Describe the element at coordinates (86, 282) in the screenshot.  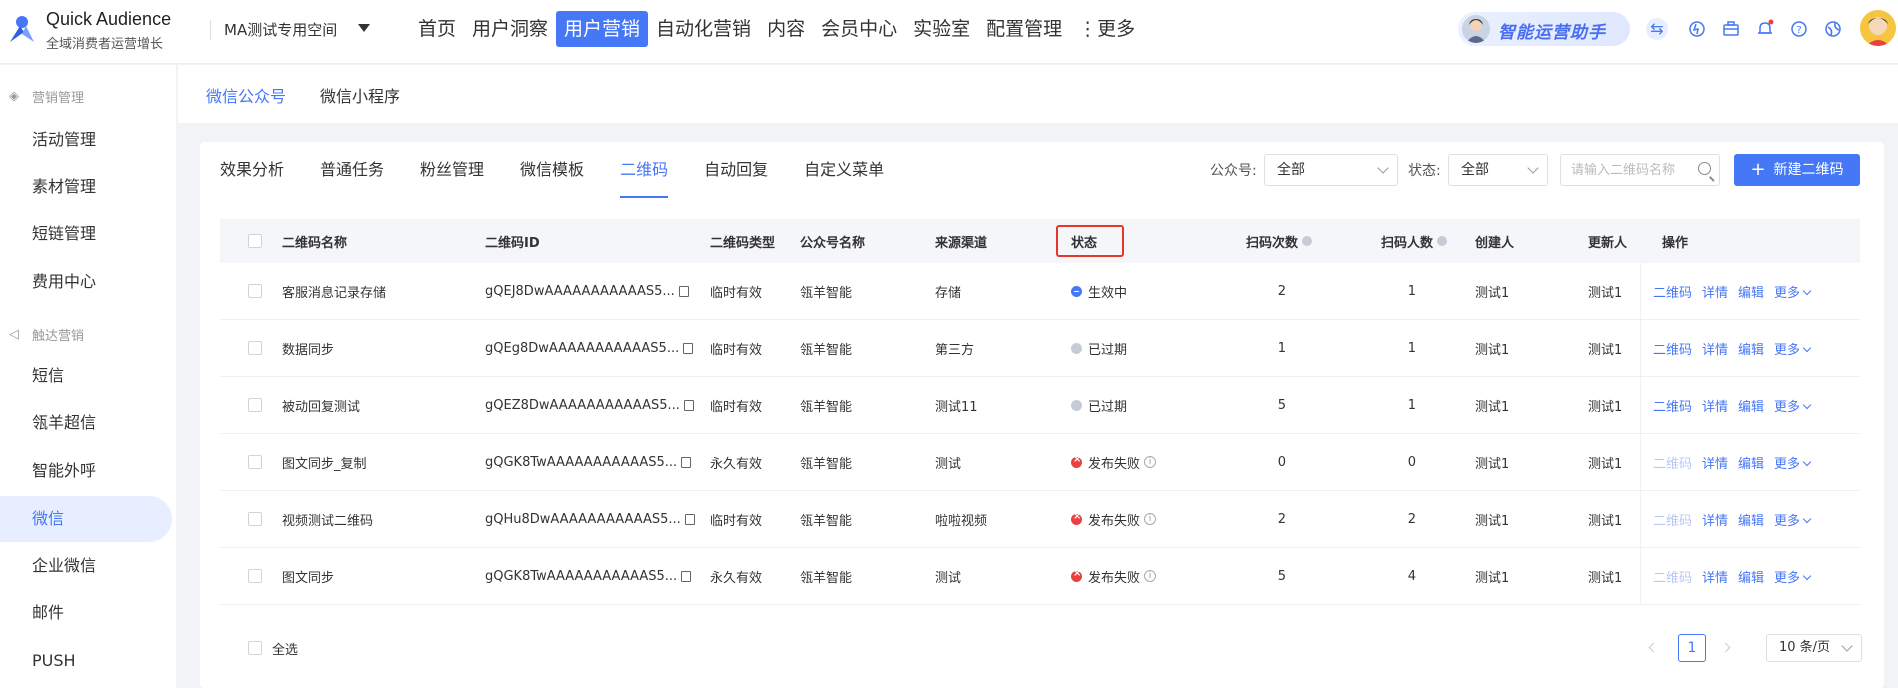
I see `sidebar-item-cost: 费用中心` at that location.